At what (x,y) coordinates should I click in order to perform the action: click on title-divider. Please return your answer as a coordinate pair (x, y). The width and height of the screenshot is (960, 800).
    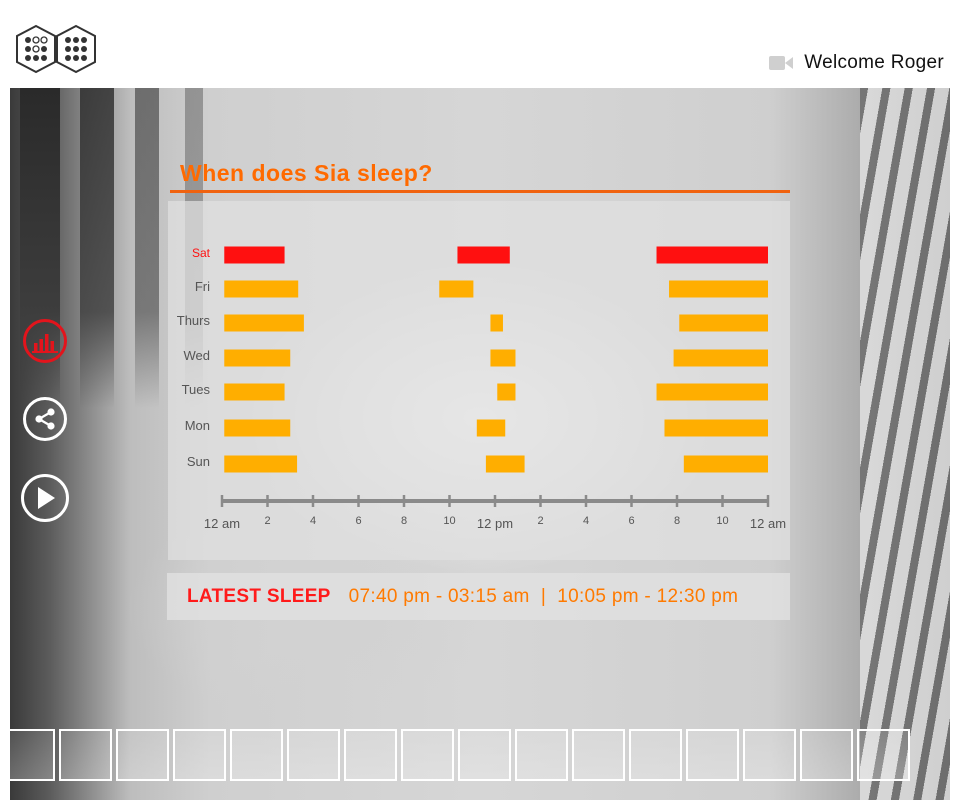
    Looking at the image, I should click on (480, 191).